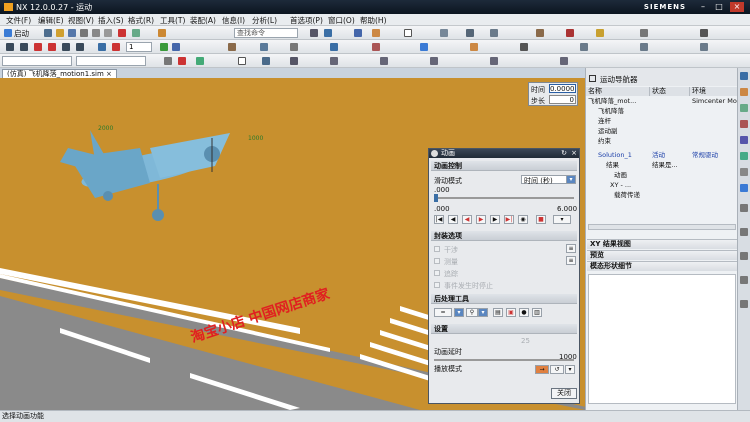 The width and height of the screenshot is (750, 422). What do you see at coordinates (37, 61) in the screenshot?
I see `type-filter-select` at bounding box center [37, 61].